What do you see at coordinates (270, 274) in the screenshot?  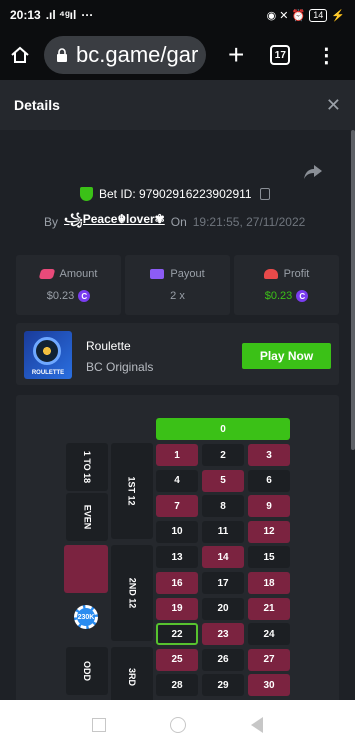 I see `profit-icon` at bounding box center [270, 274].